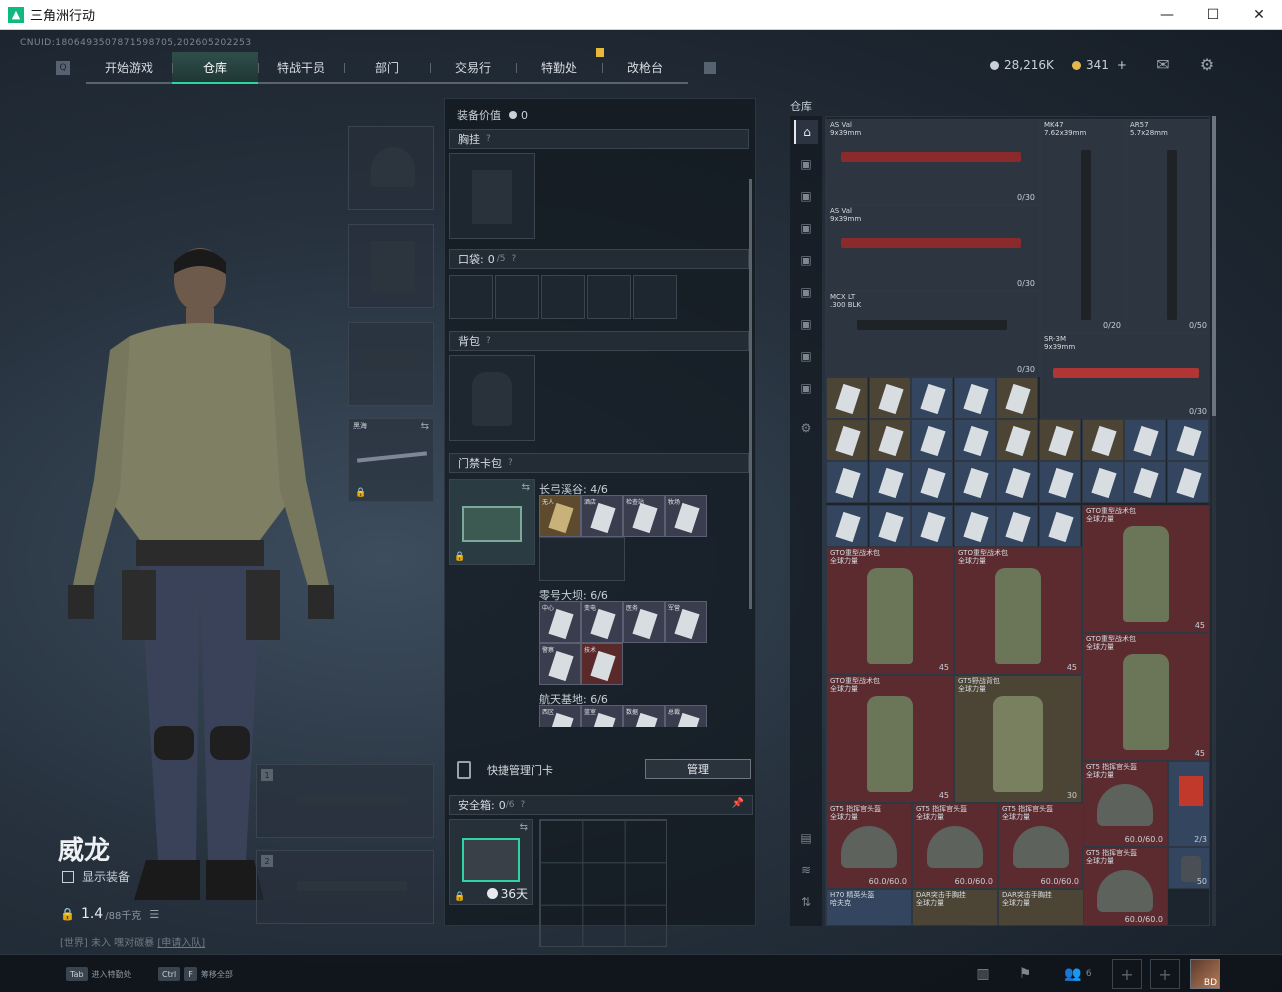 This screenshot has width=1282, height=992. What do you see at coordinates (1083, 226) in the screenshot?
I see `weapon-item: MK47 7.62x39mm 0/20` at bounding box center [1083, 226].